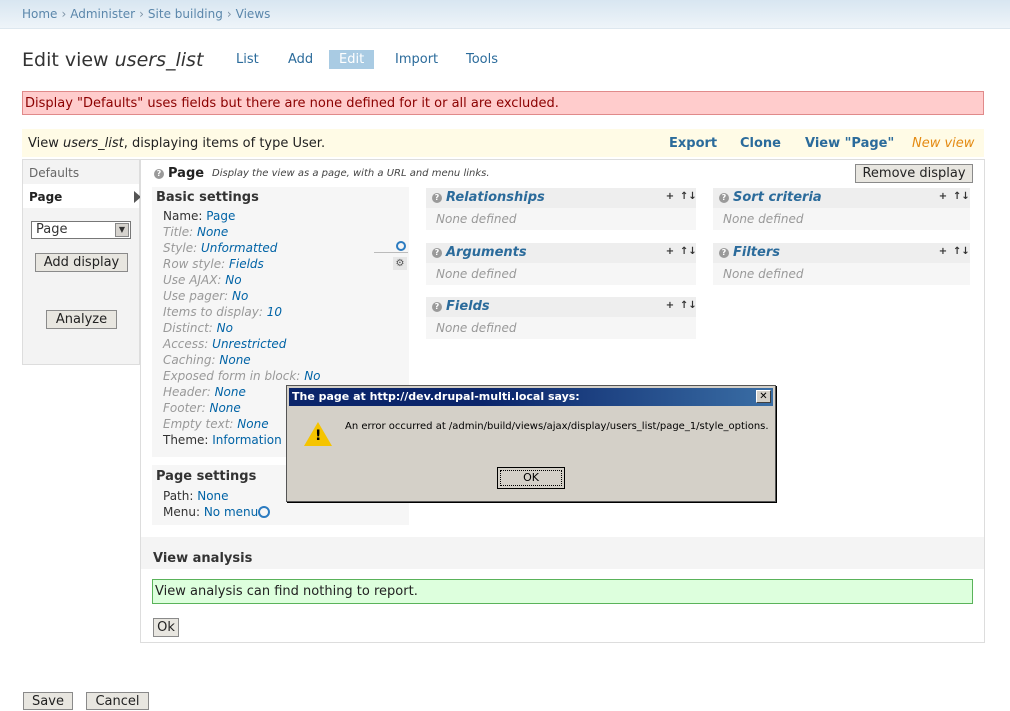  I want to click on remove-display-button: Remove display, so click(914, 173).